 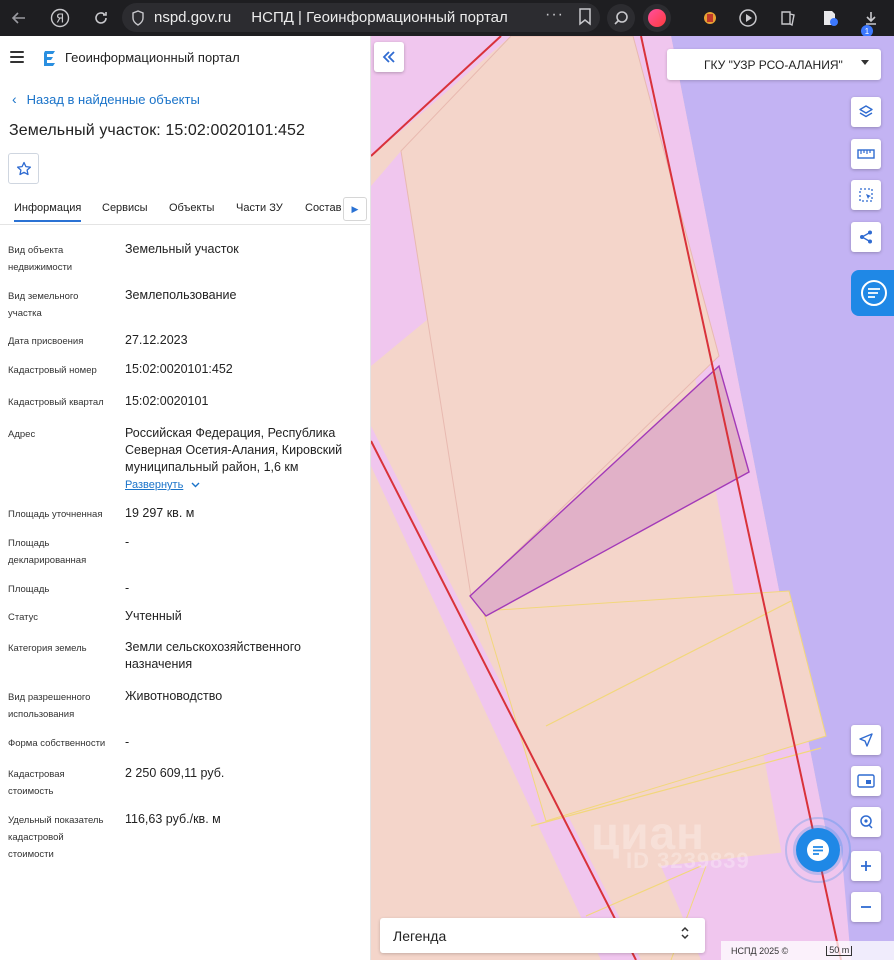 I want to click on collapse-panel-button, so click(x=389, y=57).